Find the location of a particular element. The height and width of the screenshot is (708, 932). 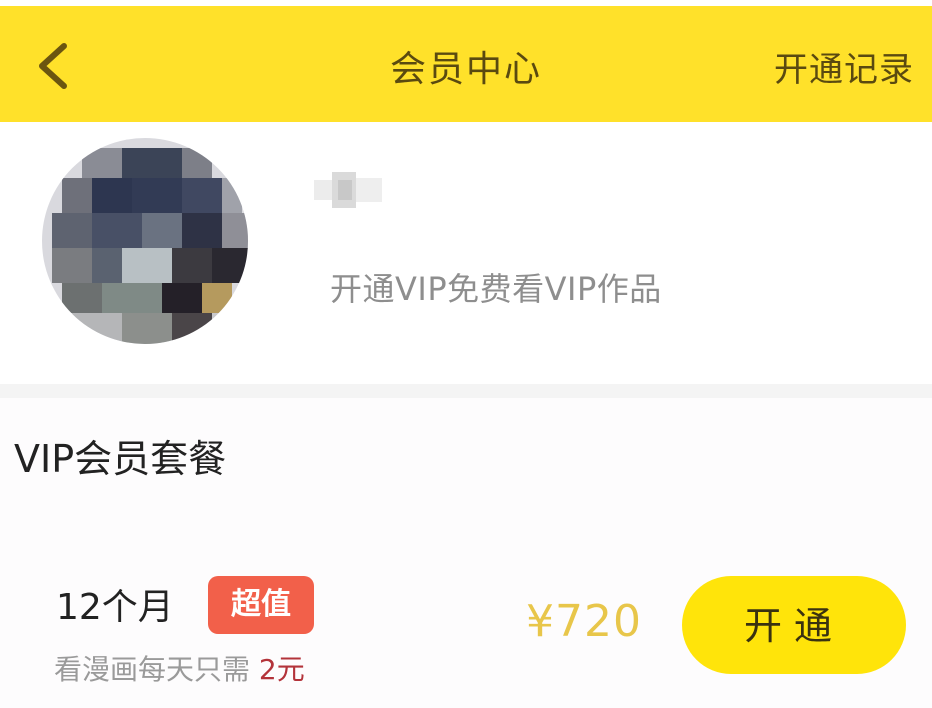

avatar-pixelated-image is located at coordinates (145, 241).